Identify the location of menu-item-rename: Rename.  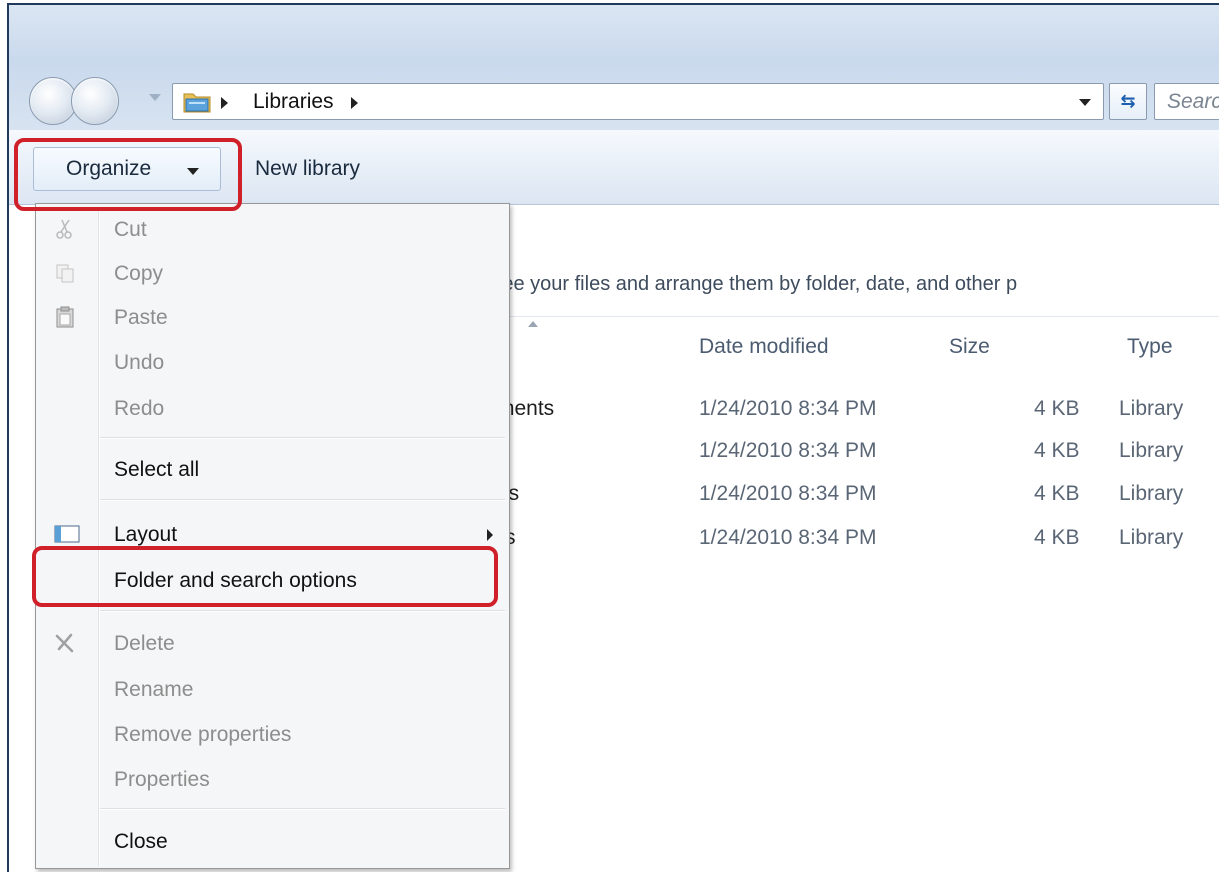
(272, 690).